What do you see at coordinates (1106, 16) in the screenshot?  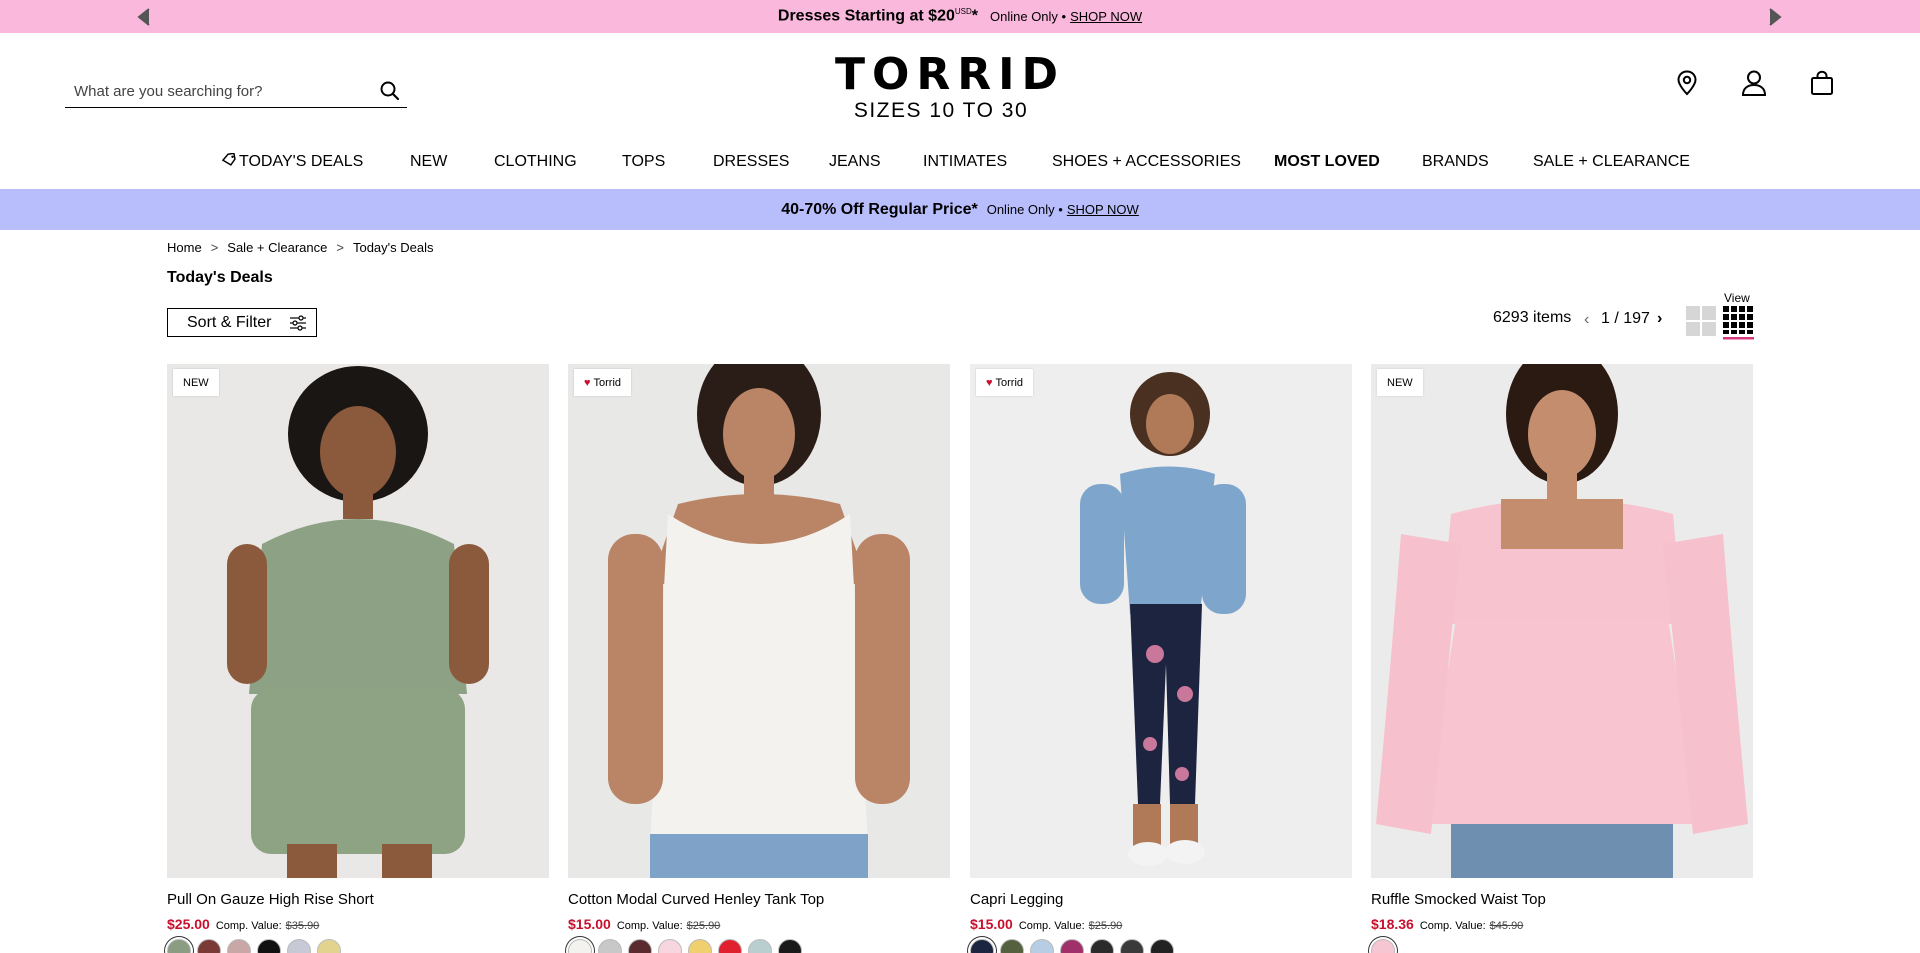 I see `promo-shop-now-link: SHOP NOW` at bounding box center [1106, 16].